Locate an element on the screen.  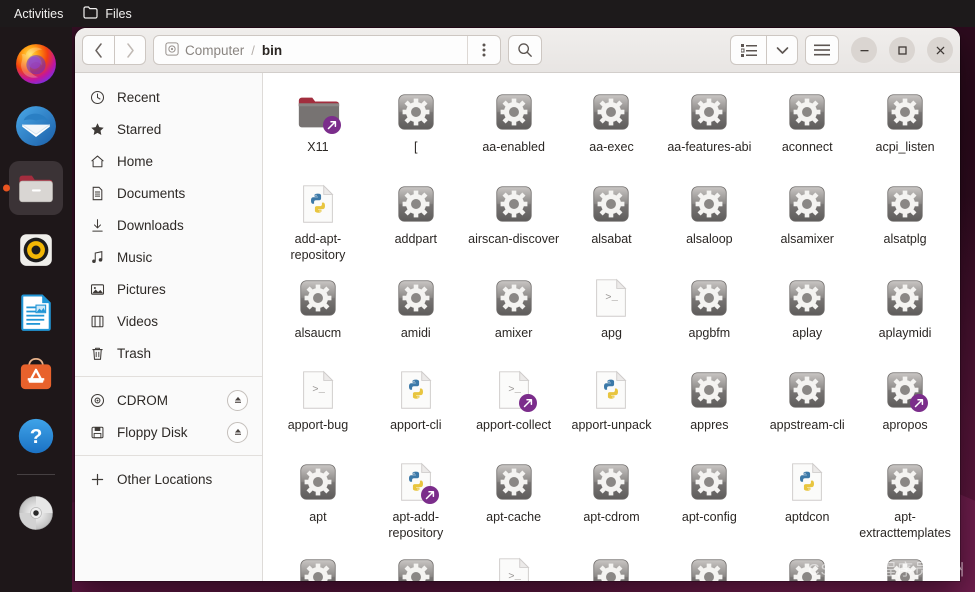
search-button is located at coordinates (525, 50).